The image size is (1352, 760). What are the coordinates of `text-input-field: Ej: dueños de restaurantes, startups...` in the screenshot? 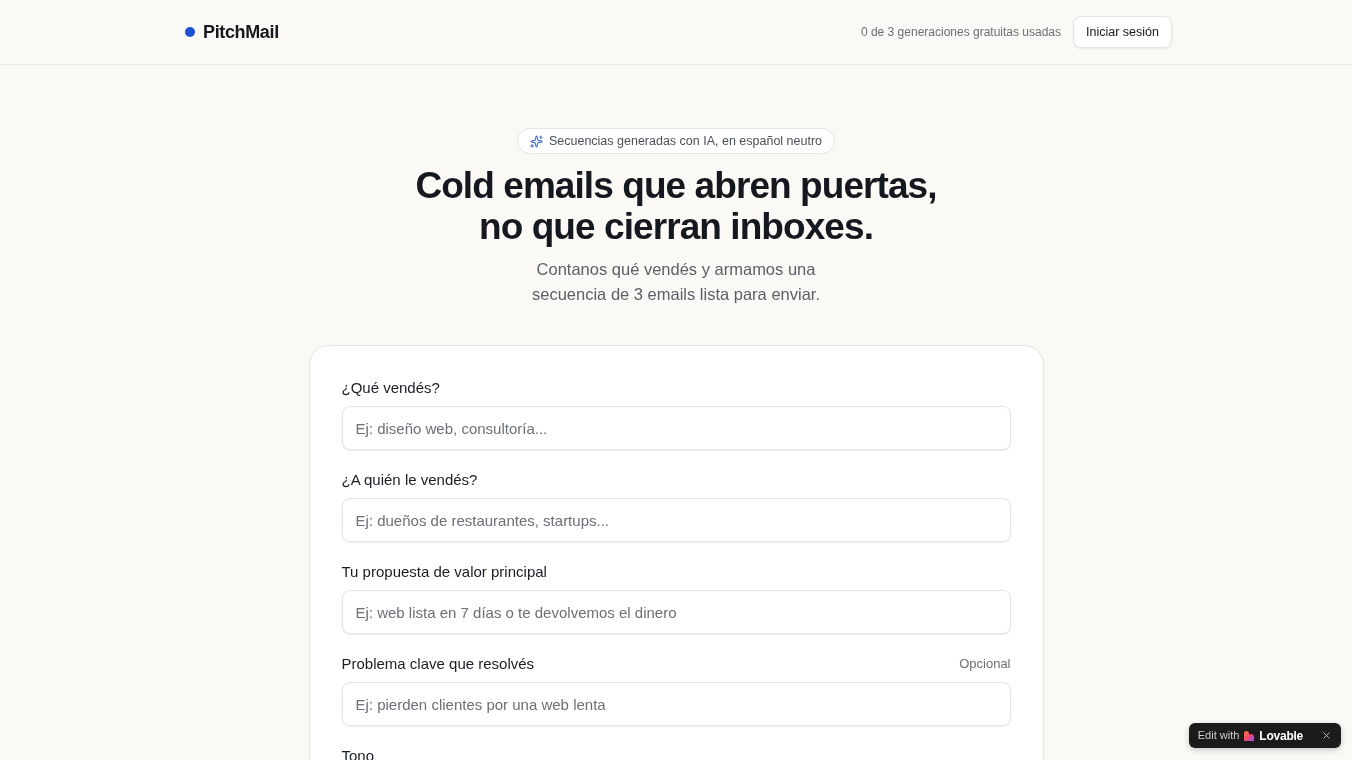 It's located at (676, 520).